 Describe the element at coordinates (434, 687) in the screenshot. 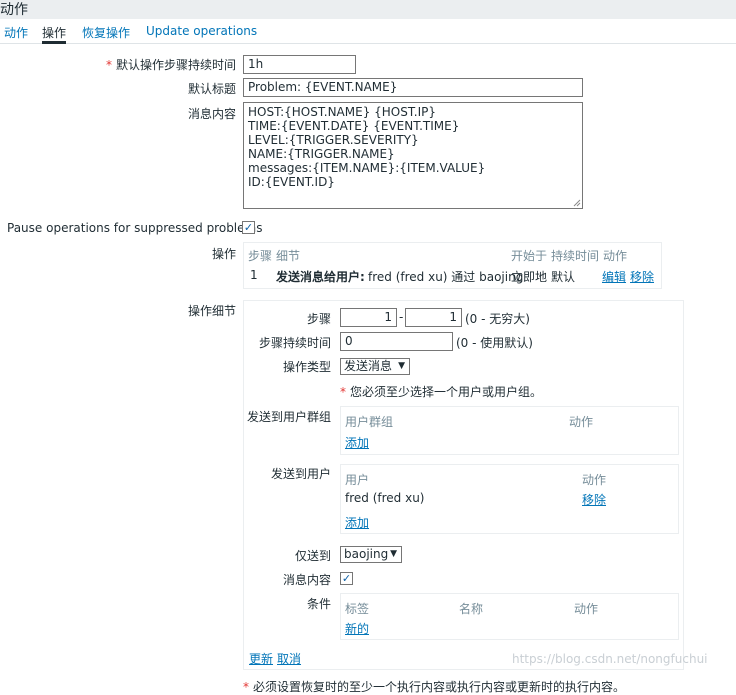

I see `footer-warning: * 必须设置恢复时的至少一个执行内容或执行内容或更新时的执行内容。` at that location.